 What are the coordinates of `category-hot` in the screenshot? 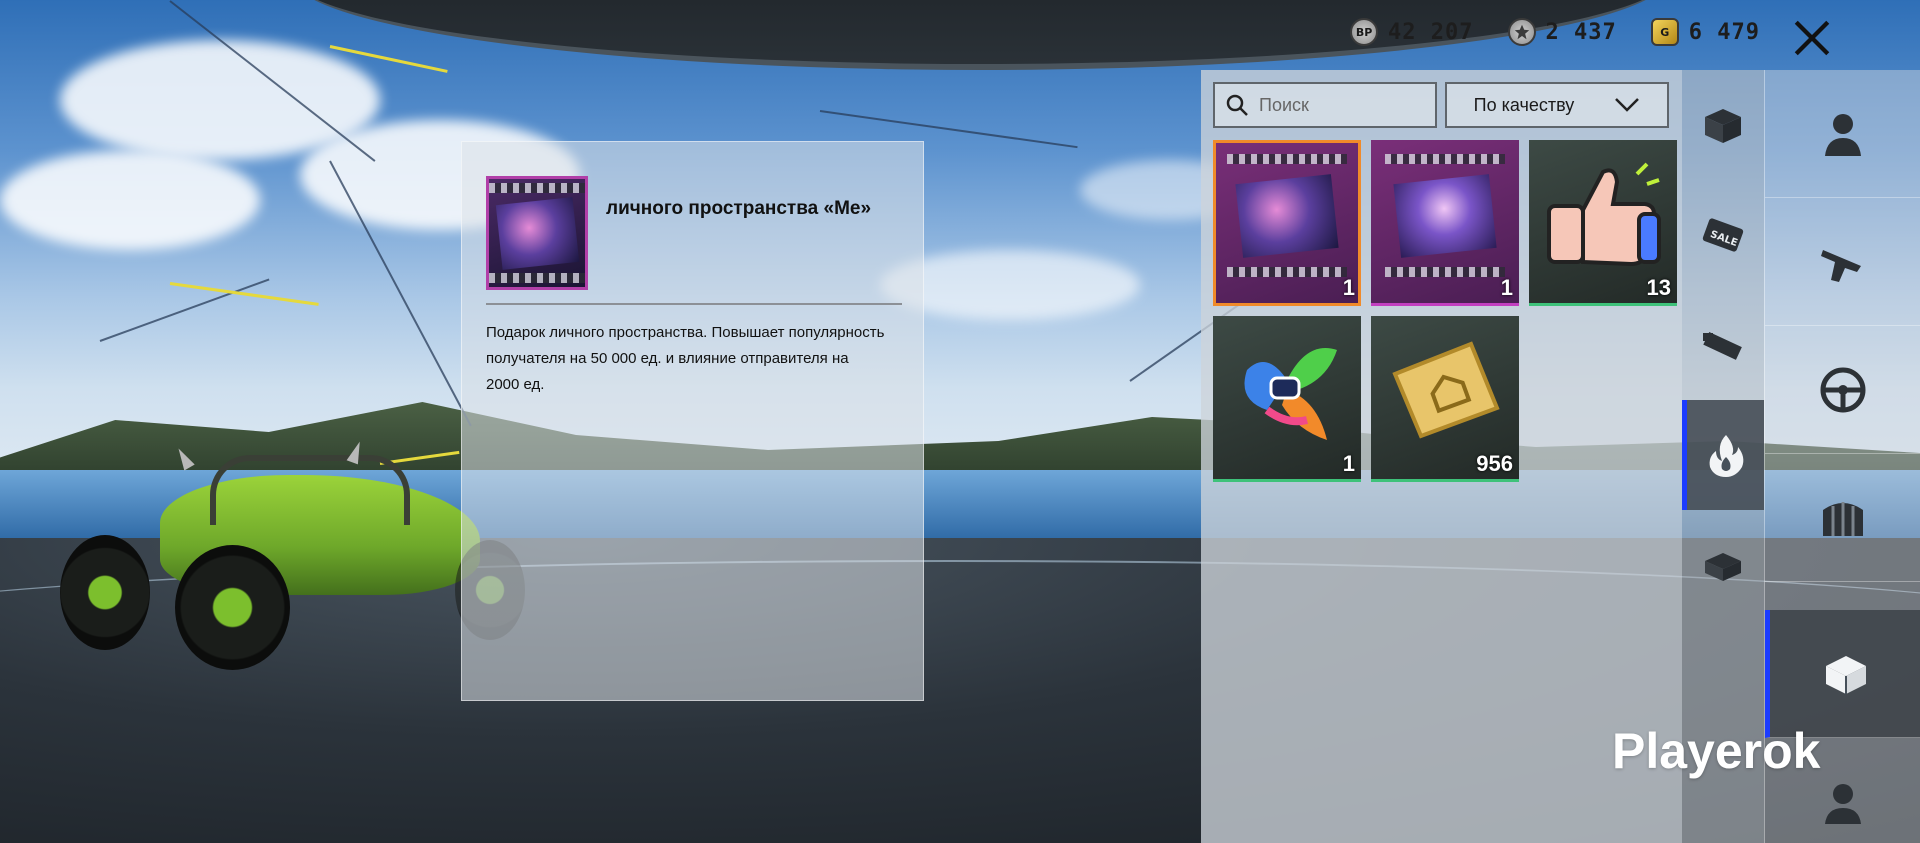 It's located at (1723, 455).